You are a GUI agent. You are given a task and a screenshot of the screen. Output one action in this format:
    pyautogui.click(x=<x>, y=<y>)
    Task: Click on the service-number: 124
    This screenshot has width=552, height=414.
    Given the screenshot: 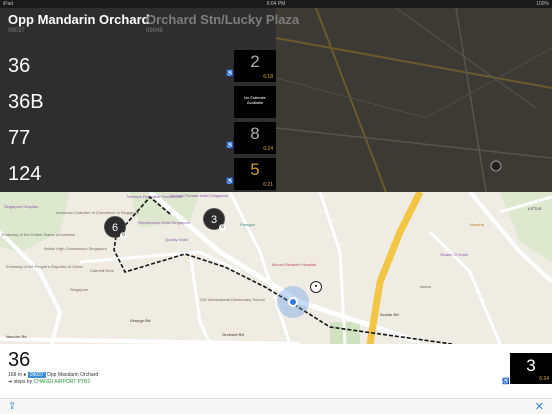 What is the action you would take?
    pyautogui.click(x=25, y=174)
    